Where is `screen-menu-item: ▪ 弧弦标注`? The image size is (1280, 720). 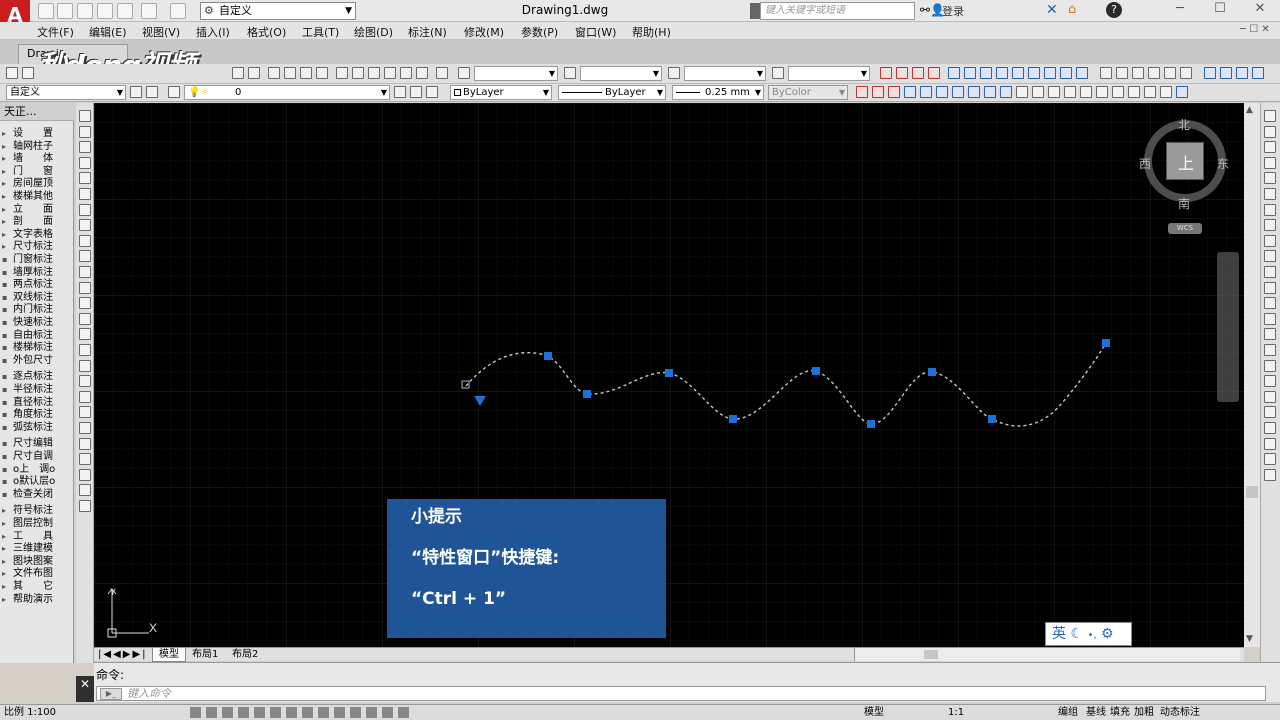
screen-menu-item: ▪ 弧弦标注 is located at coordinates (27, 428).